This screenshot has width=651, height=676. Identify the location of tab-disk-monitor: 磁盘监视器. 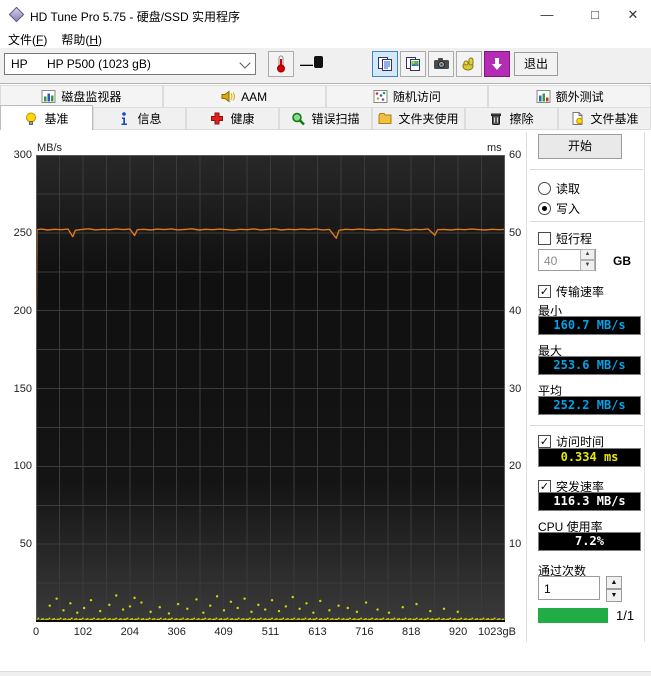
(81, 96).